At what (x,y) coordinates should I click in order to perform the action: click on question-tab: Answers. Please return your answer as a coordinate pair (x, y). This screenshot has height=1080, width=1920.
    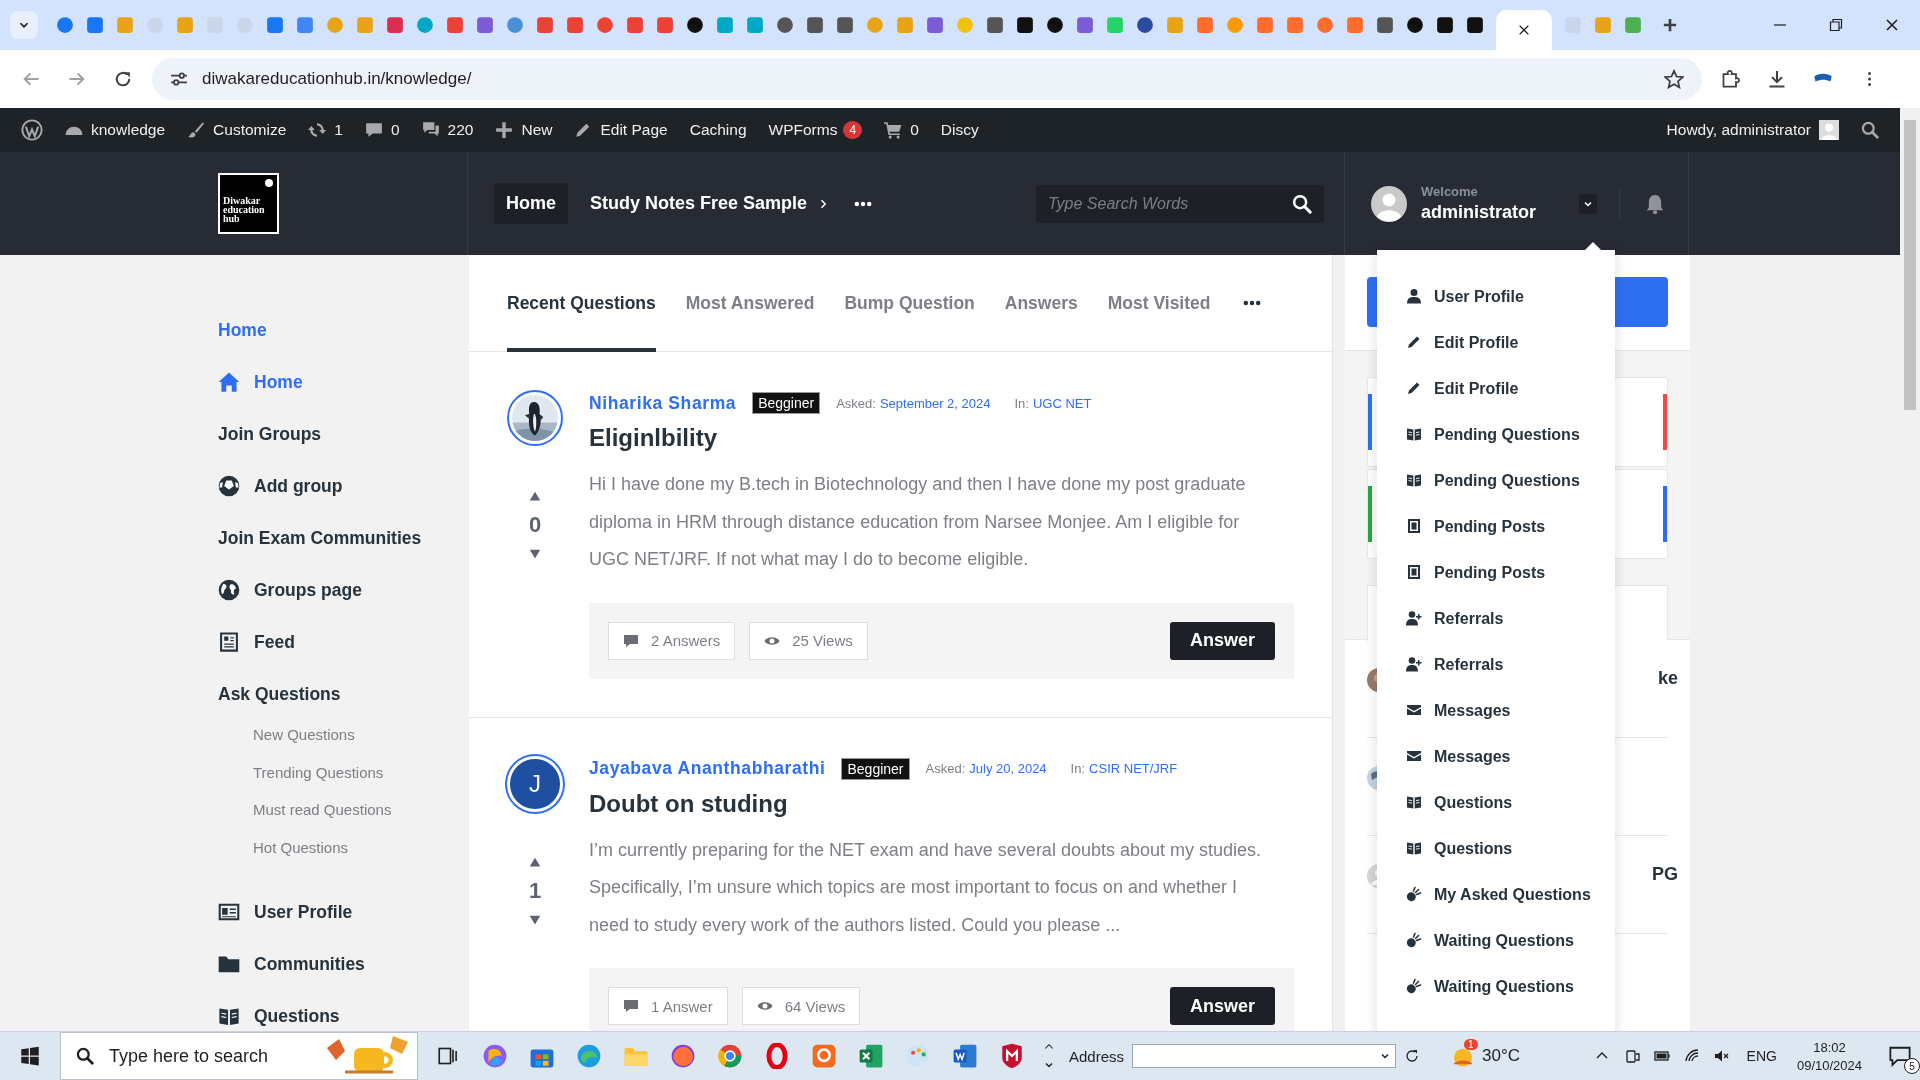
    Looking at the image, I should click on (1041, 303).